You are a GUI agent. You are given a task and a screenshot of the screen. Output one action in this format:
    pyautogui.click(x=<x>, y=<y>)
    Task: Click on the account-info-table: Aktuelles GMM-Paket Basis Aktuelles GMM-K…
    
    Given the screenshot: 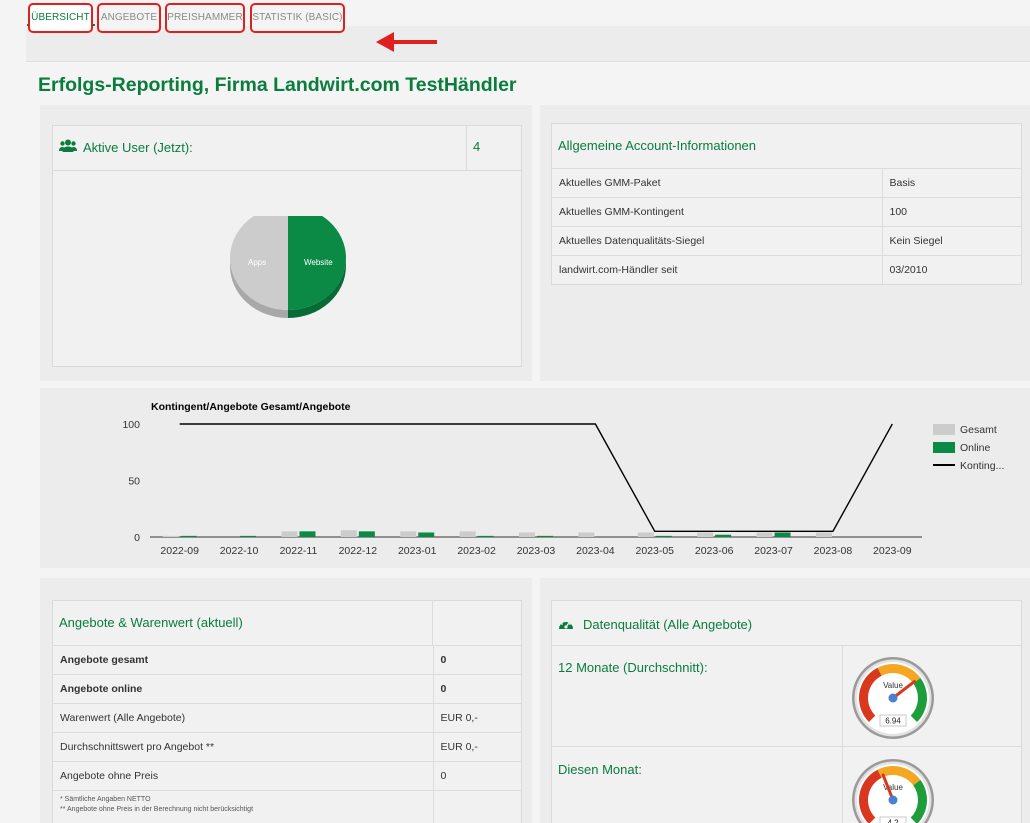 What is the action you would take?
    pyautogui.click(x=786, y=226)
    